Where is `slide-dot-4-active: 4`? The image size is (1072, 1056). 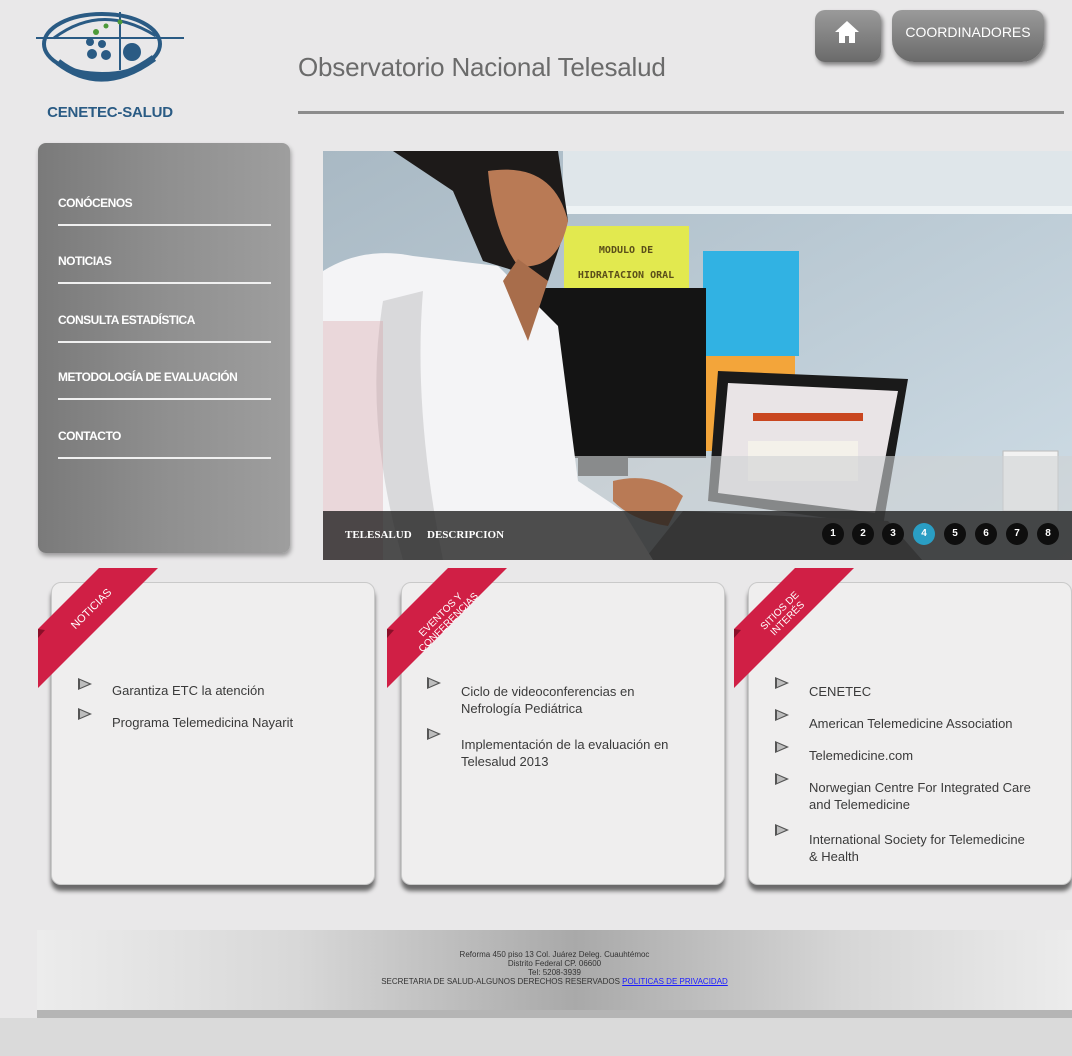
slide-dot-4-active: 4 is located at coordinates (924, 534).